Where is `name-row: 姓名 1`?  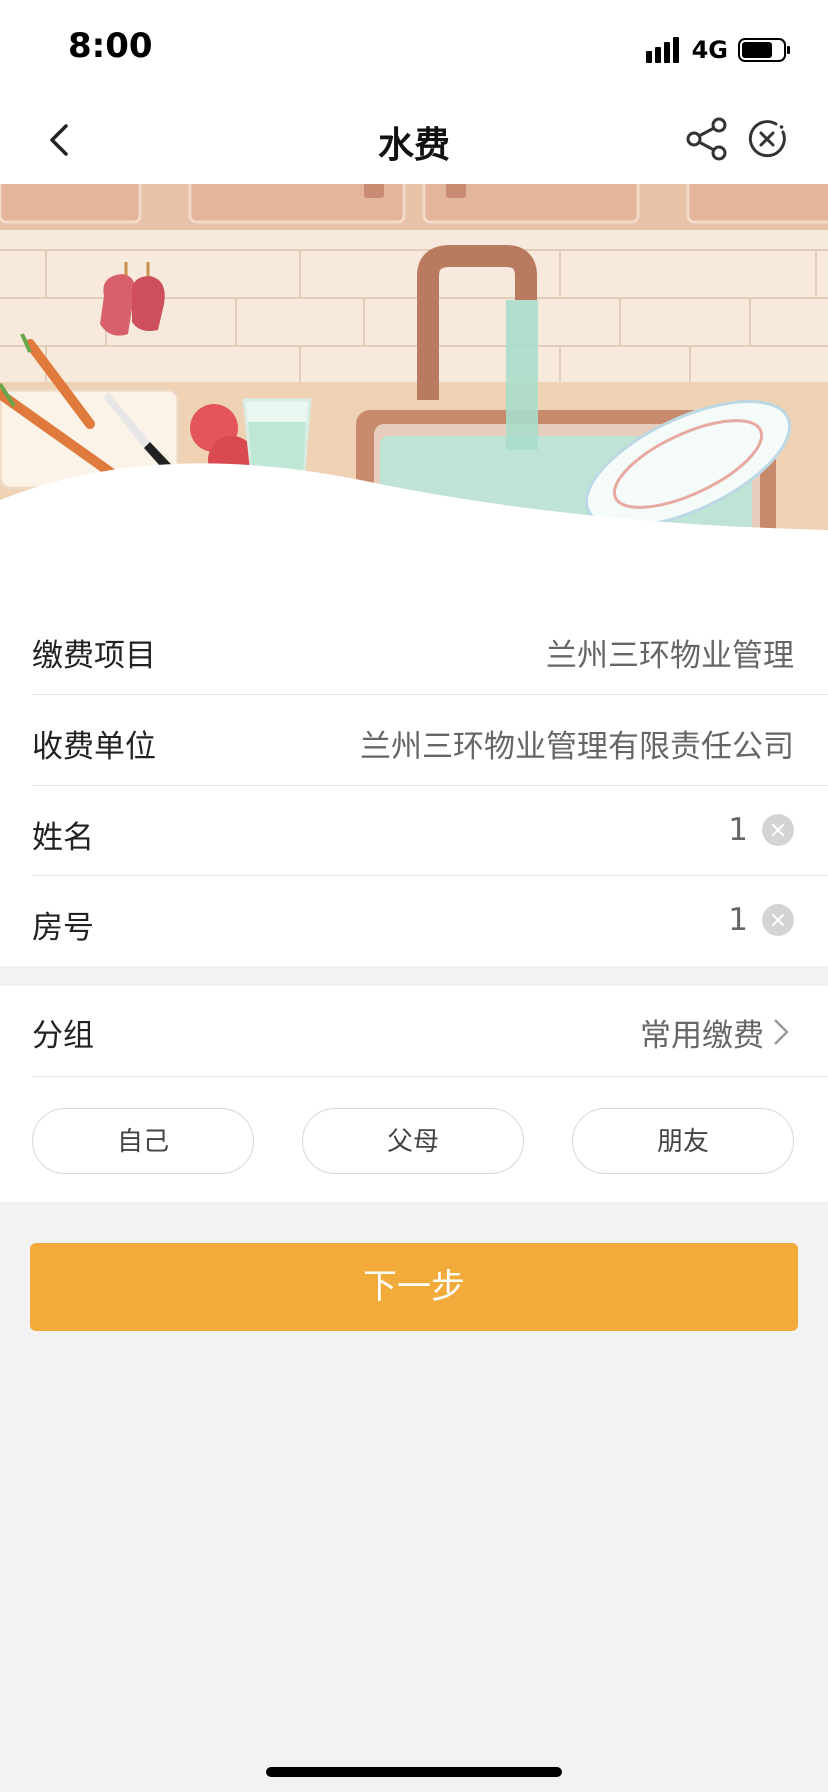
name-row: 姓名 1 is located at coordinates (430, 831).